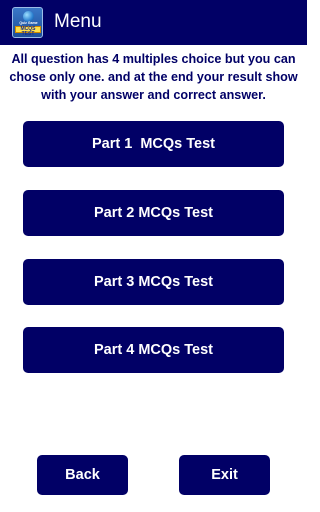  Describe the element at coordinates (153, 213) in the screenshot. I see `part-2-test-button: Part 2 MCQs Test` at that location.